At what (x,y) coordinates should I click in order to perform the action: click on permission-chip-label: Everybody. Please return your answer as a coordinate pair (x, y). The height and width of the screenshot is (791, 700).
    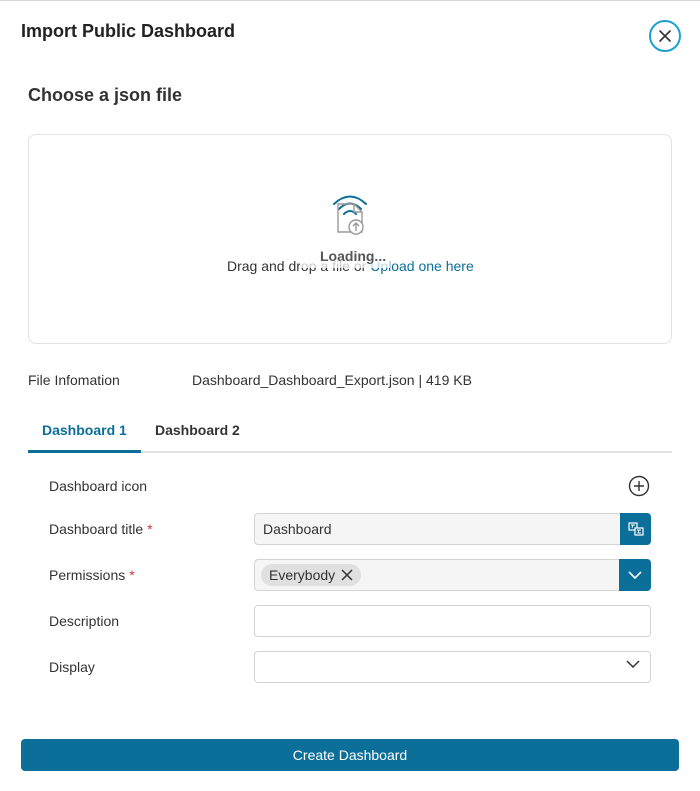
    Looking at the image, I should click on (302, 575).